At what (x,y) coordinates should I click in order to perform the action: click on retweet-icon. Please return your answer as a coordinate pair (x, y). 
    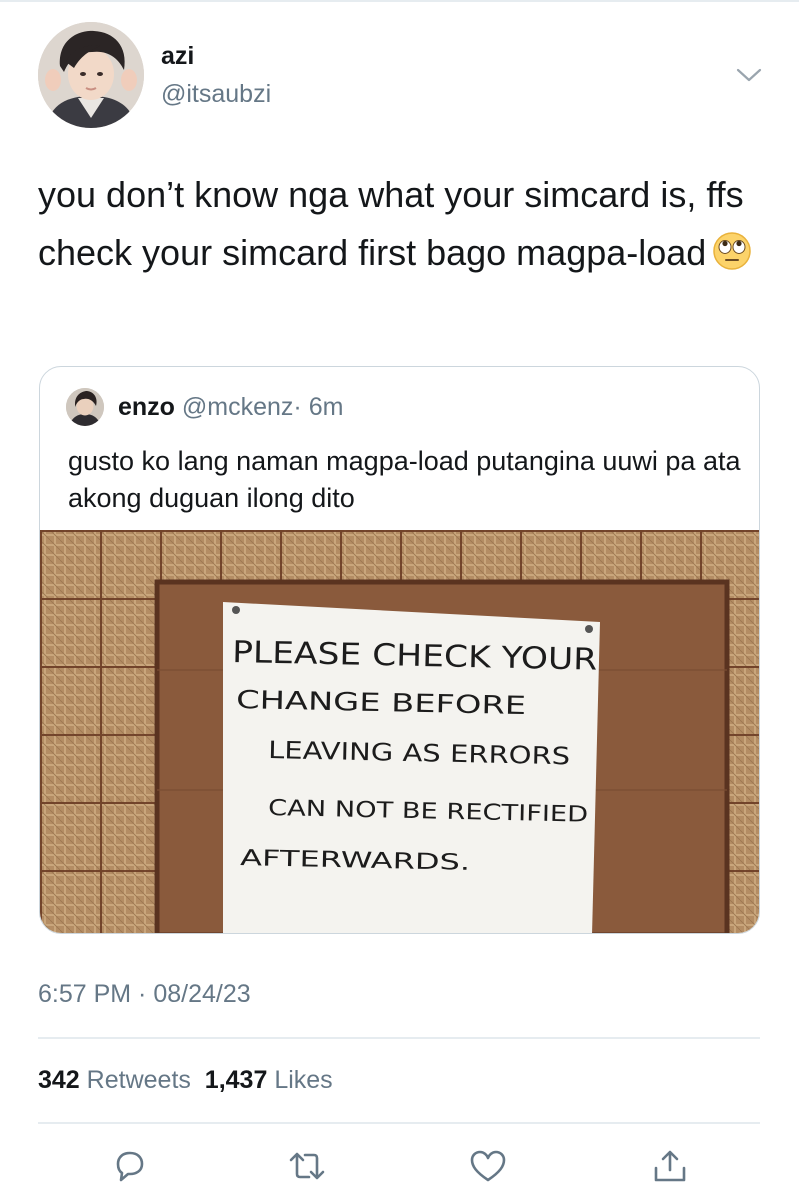
    Looking at the image, I should click on (307, 1166).